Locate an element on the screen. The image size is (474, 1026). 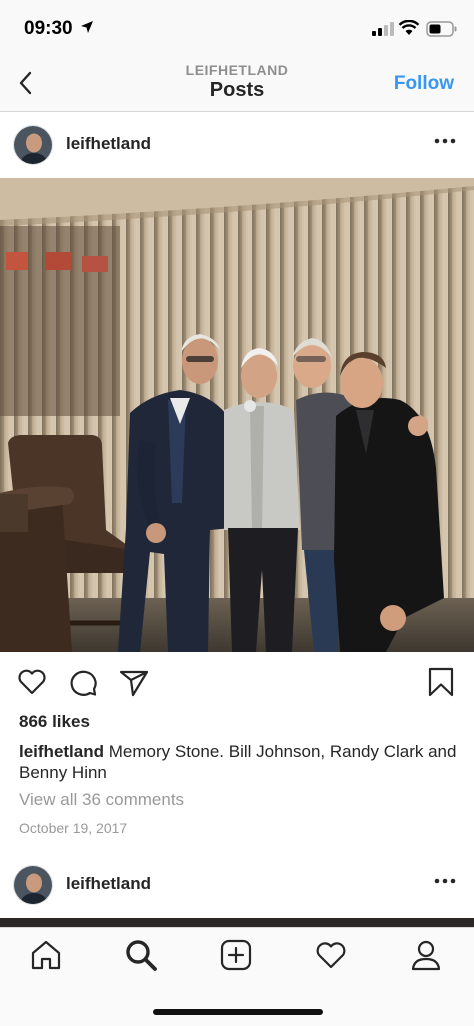
home-icon is located at coordinates (46, 955).